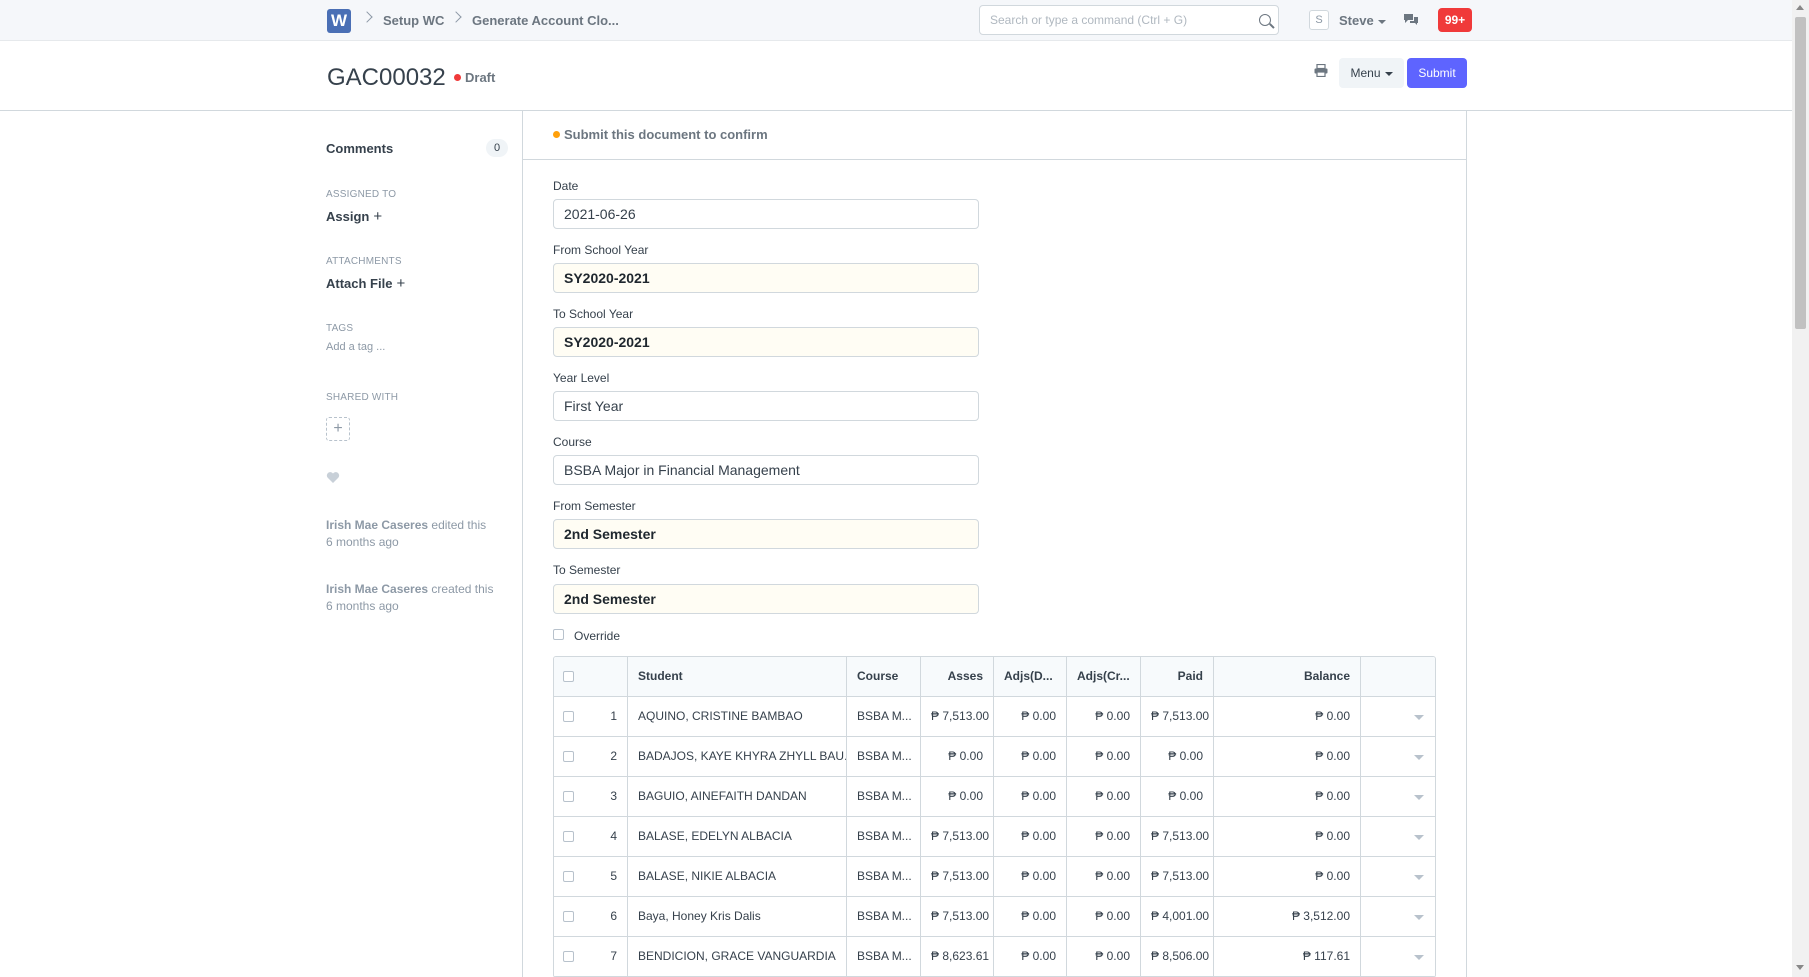 The height and width of the screenshot is (977, 1809). Describe the element at coordinates (1319, 20) in the screenshot. I see `avatar: S` at that location.